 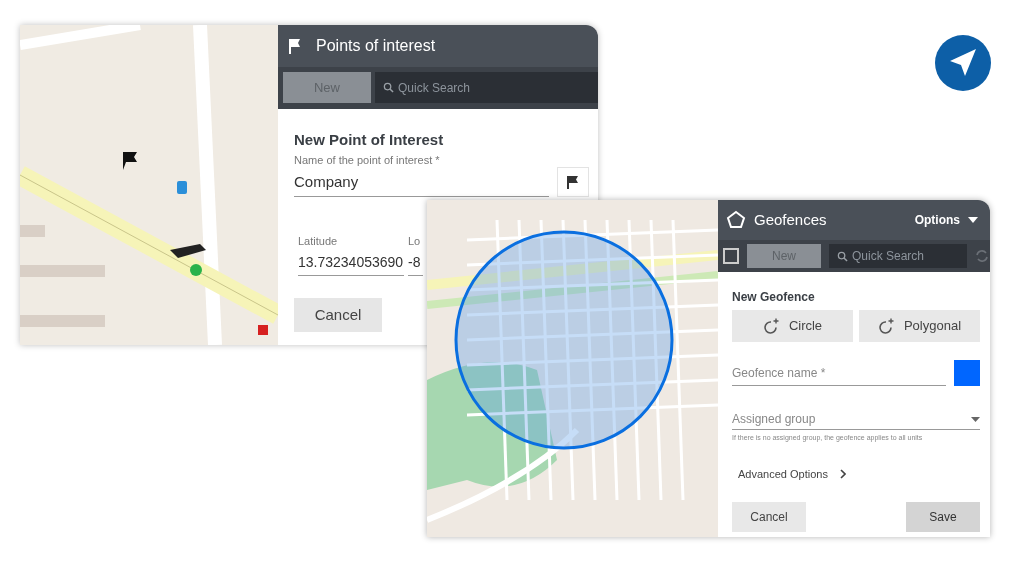 What do you see at coordinates (421, 174) in the screenshot?
I see `name-field: Name of the point of interest * Company` at bounding box center [421, 174].